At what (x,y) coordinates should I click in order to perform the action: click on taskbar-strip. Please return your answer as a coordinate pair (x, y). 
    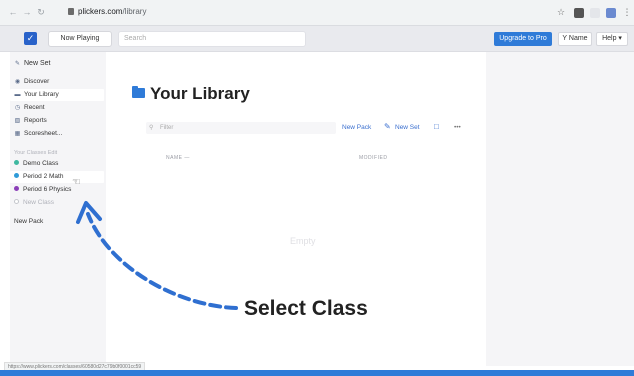
    Looking at the image, I should click on (317, 373).